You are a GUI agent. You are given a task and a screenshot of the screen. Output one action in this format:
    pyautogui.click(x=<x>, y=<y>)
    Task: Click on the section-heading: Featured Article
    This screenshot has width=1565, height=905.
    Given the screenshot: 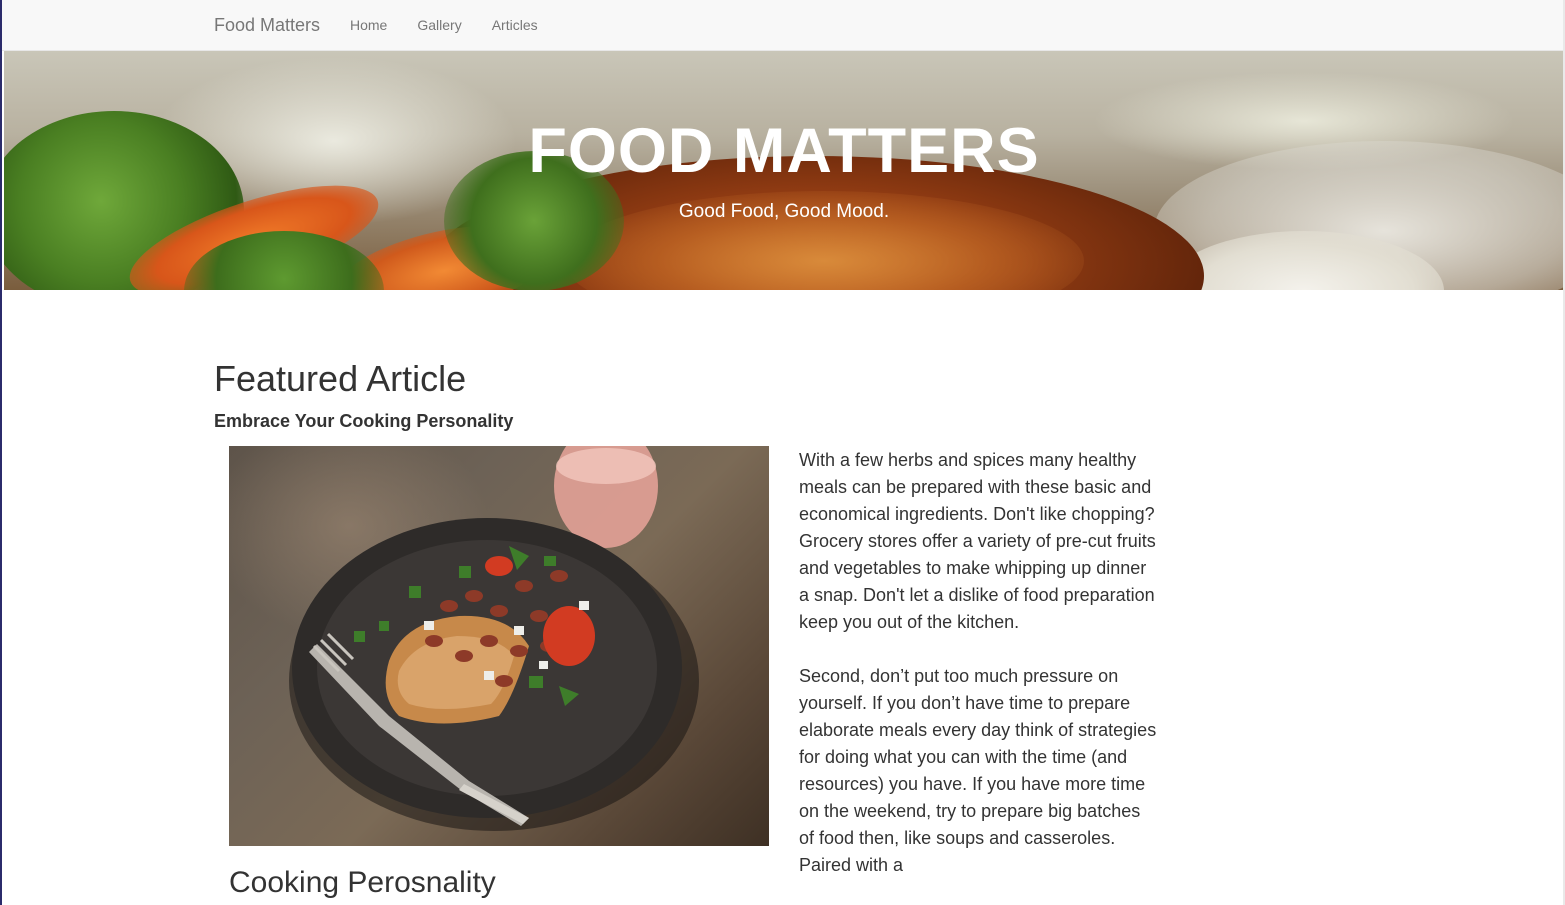 What is the action you would take?
    pyautogui.click(x=340, y=378)
    